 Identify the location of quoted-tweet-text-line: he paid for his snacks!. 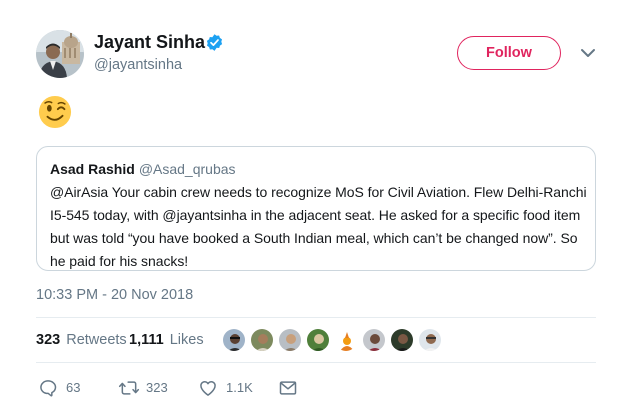
(119, 261).